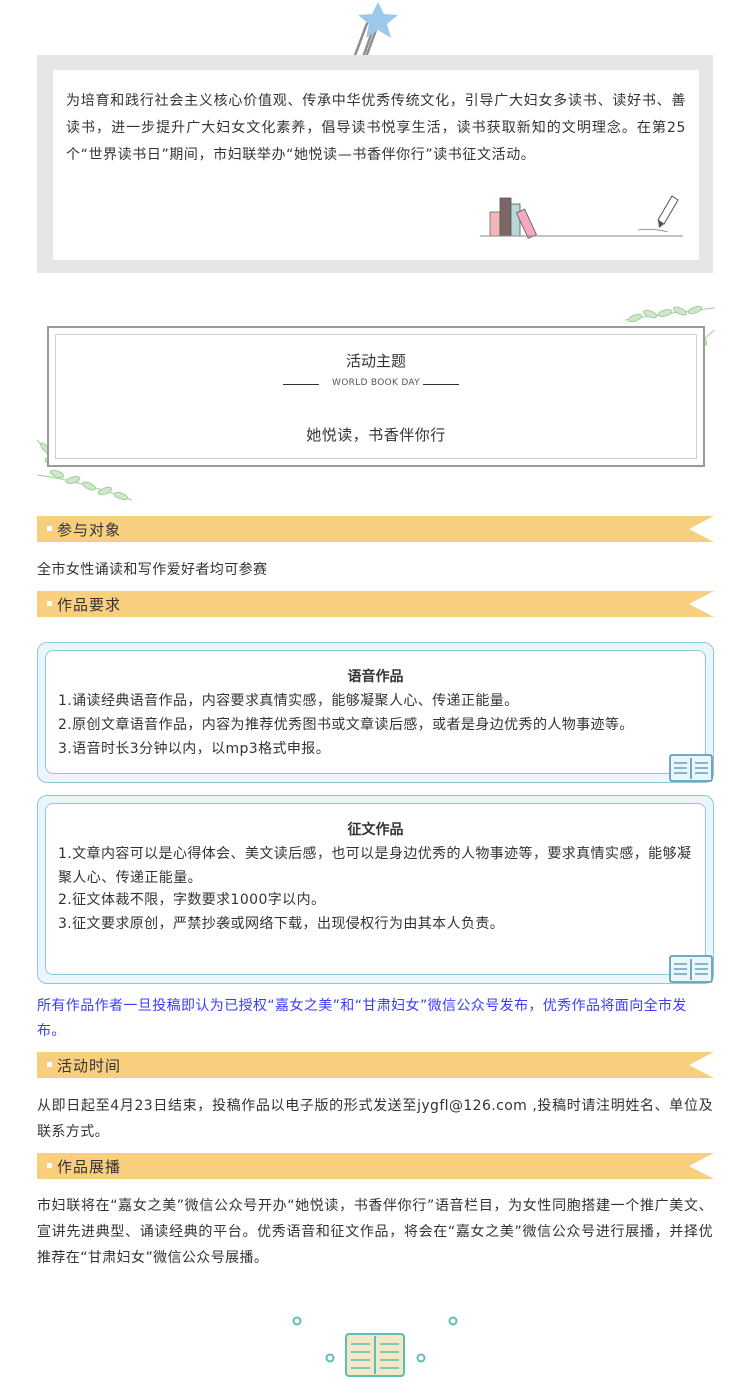  I want to click on bottom-book-decoration, so click(375, 1346).